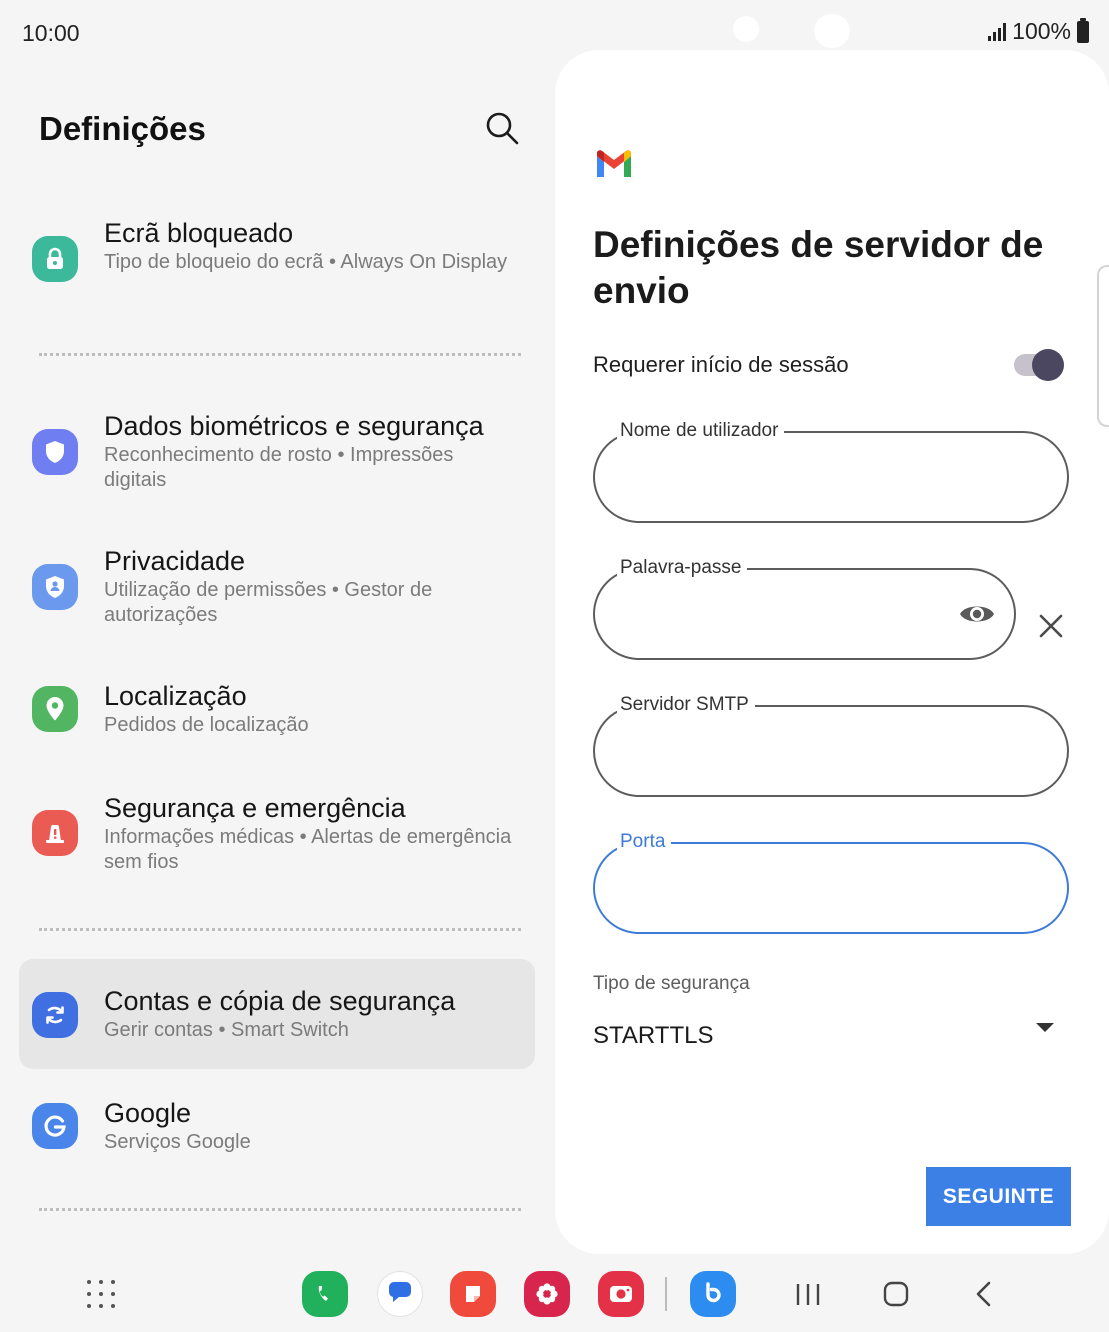  What do you see at coordinates (686, 705) in the screenshot?
I see `smtp-server-label: Servidor SMTP` at bounding box center [686, 705].